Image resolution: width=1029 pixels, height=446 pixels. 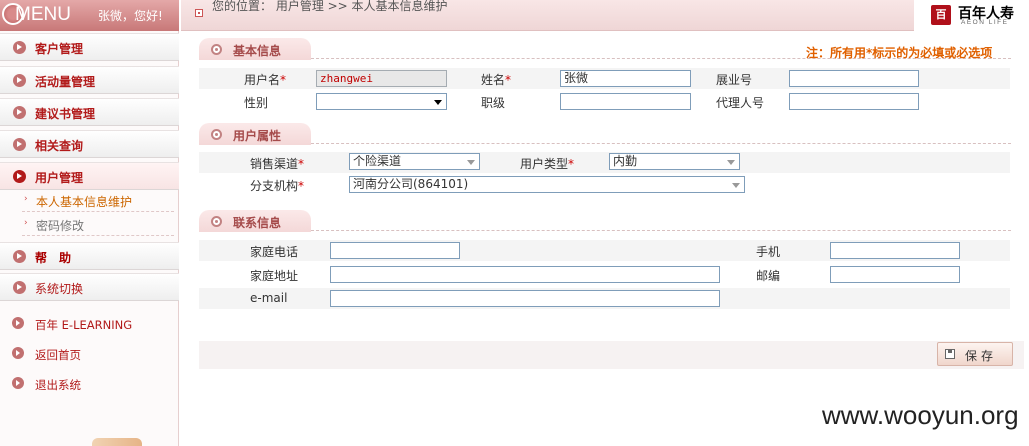 I want to click on form-row-contact-1: 家庭电话 手机, so click(x=604, y=250).